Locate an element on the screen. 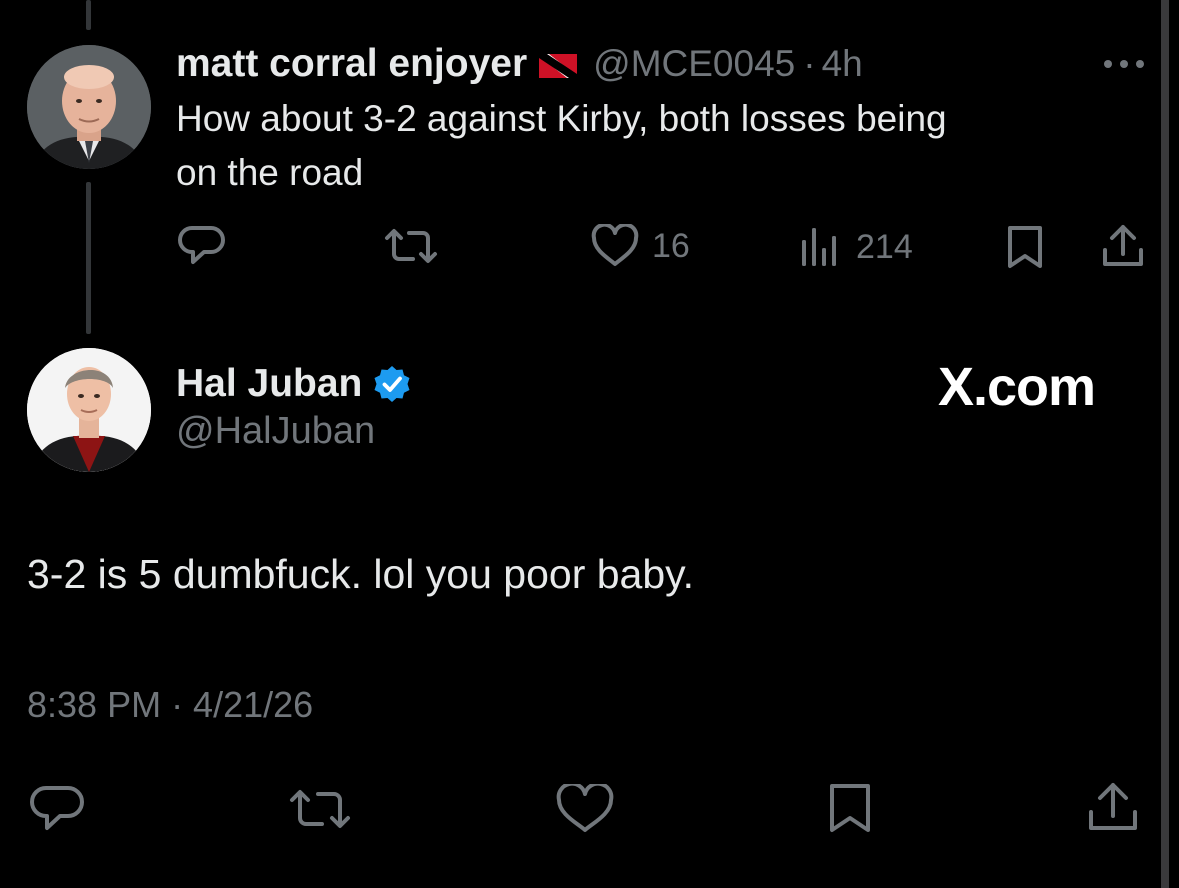  views-button: 214 is located at coordinates (856, 247).